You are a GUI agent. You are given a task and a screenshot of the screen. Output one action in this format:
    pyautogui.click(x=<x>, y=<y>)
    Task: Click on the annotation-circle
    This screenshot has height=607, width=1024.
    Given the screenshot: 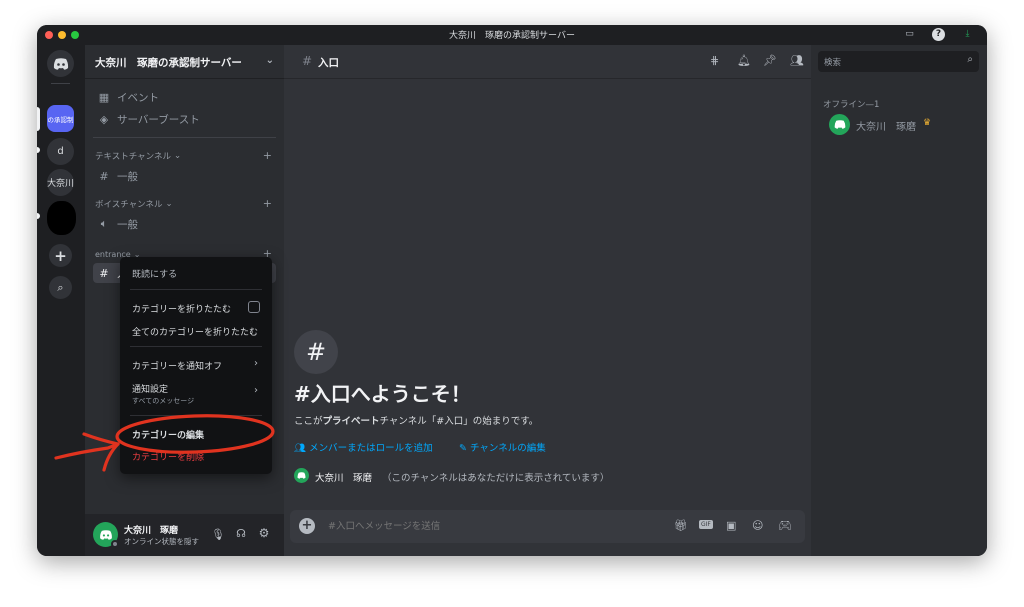 What is the action you would take?
    pyautogui.click(x=195, y=434)
    